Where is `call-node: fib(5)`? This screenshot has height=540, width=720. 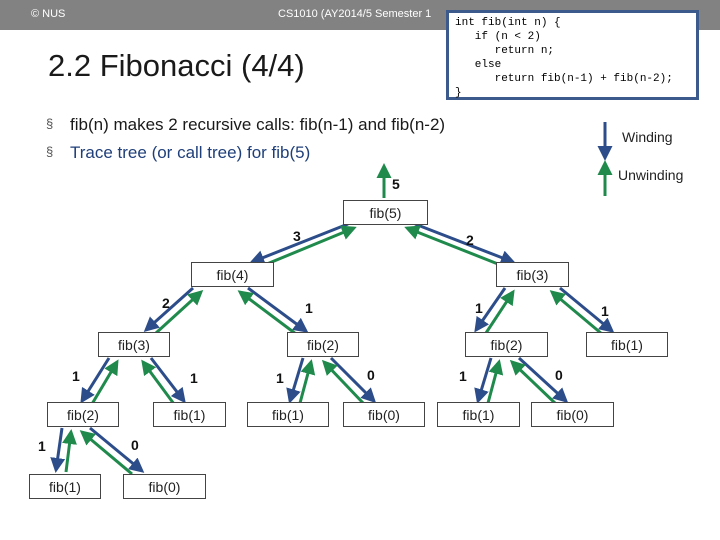 call-node: fib(5) is located at coordinates (385, 212).